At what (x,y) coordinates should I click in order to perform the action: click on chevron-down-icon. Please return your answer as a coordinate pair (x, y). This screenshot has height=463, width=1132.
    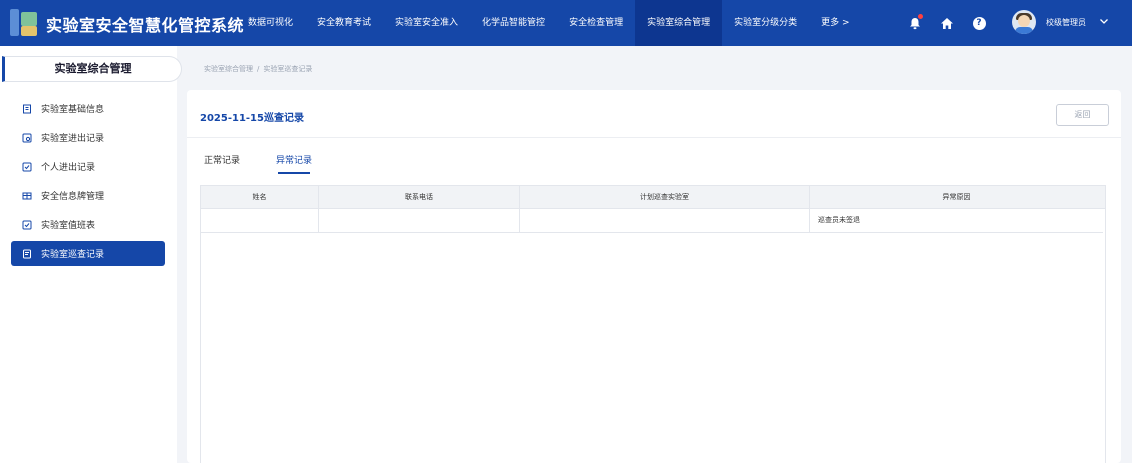
    Looking at the image, I should click on (1104, 22).